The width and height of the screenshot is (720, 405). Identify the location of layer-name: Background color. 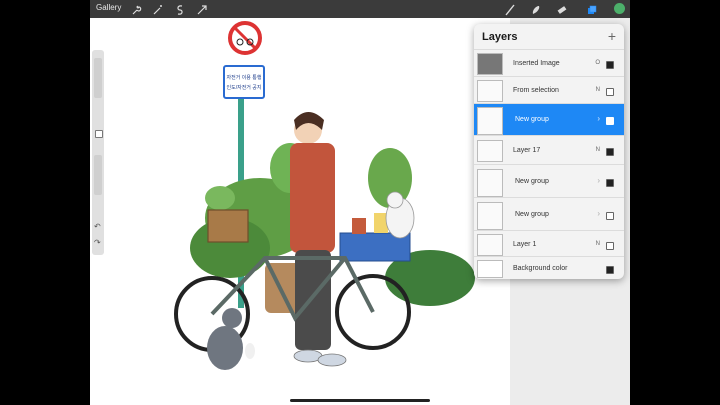
(540, 268).